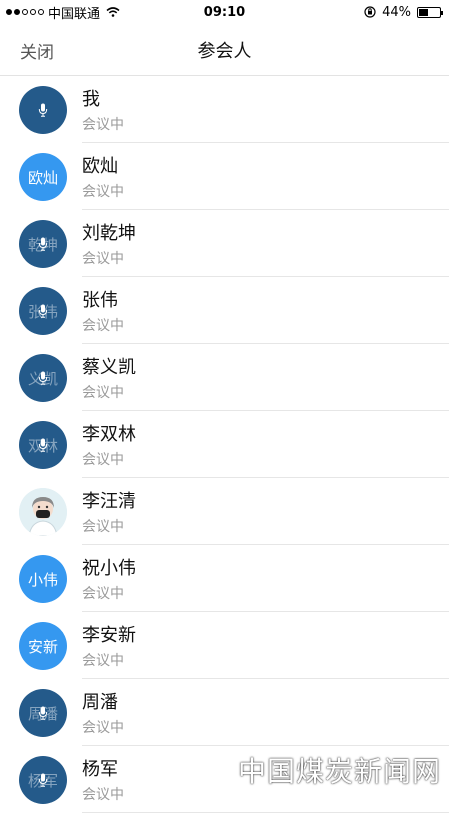 The width and height of the screenshot is (449, 813). Describe the element at coordinates (100, 702) in the screenshot. I see `participant-name: 周潘` at that location.